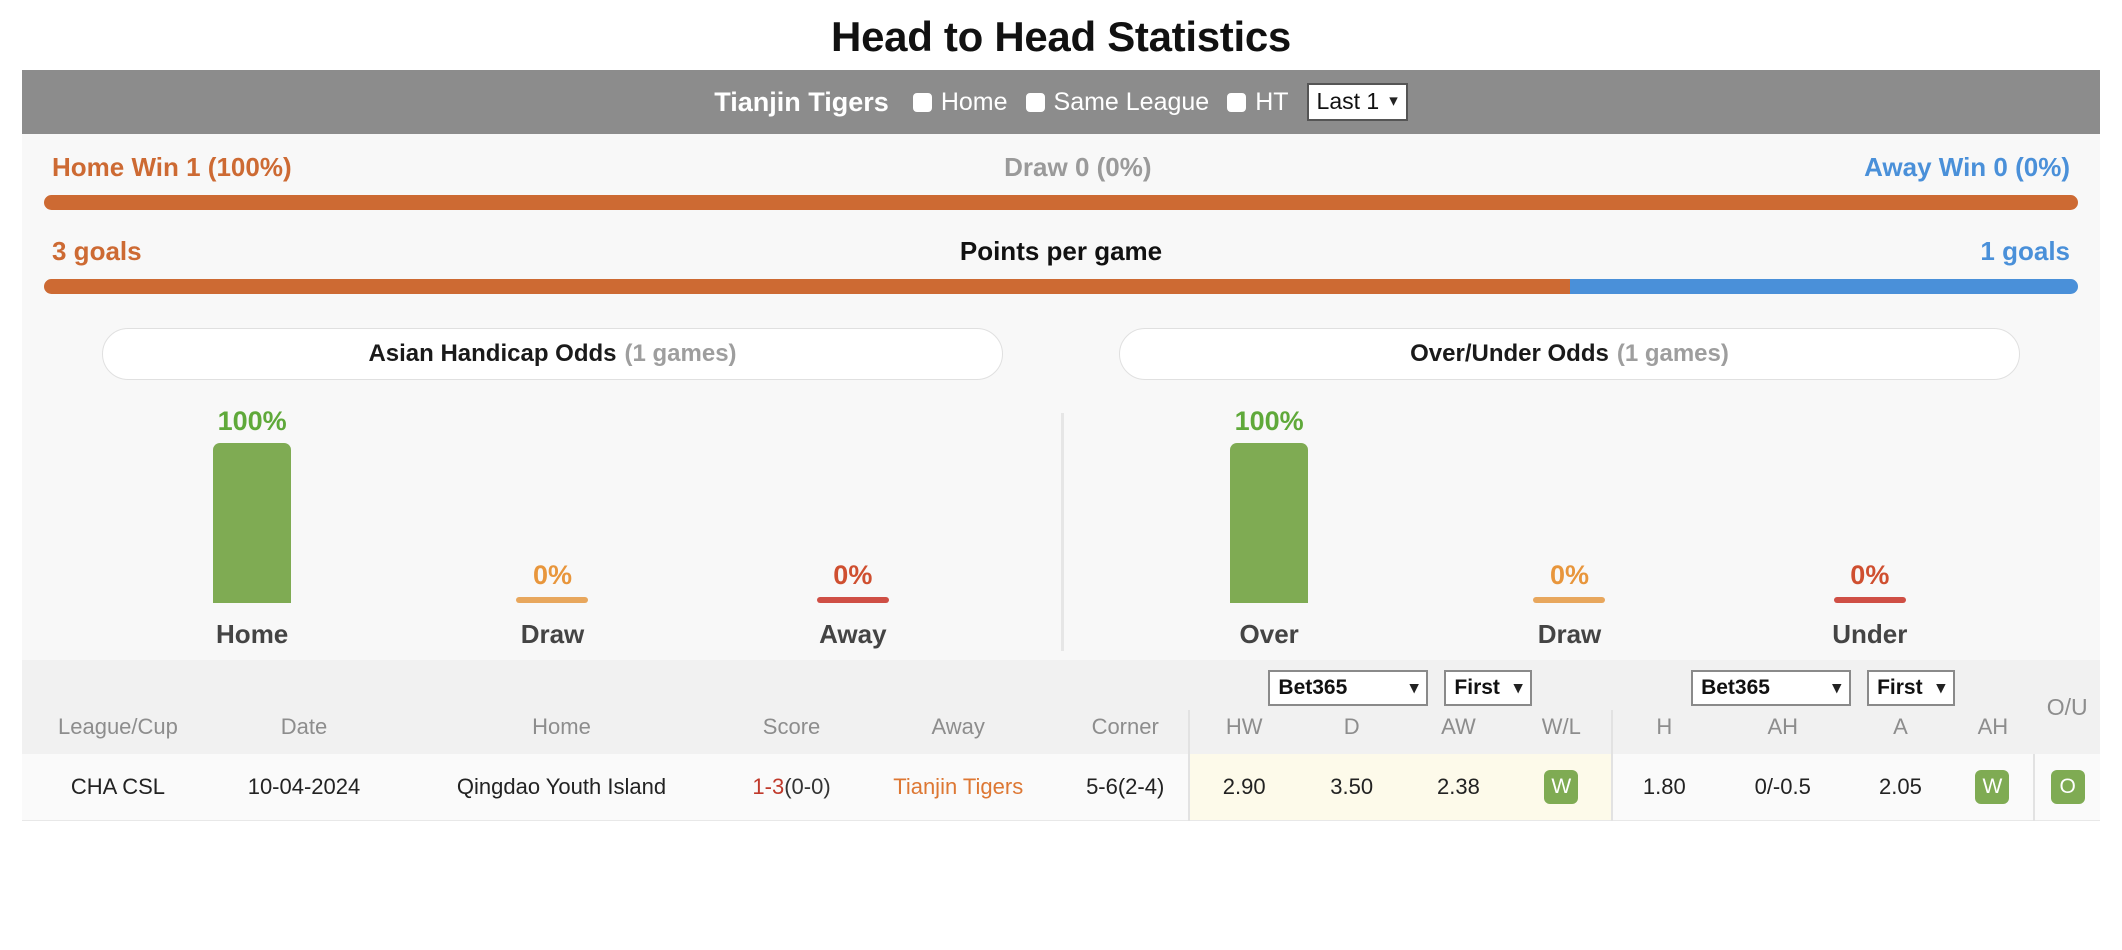 The image size is (2122, 950). I want to click on col-wl: W/L, so click(1561, 732).